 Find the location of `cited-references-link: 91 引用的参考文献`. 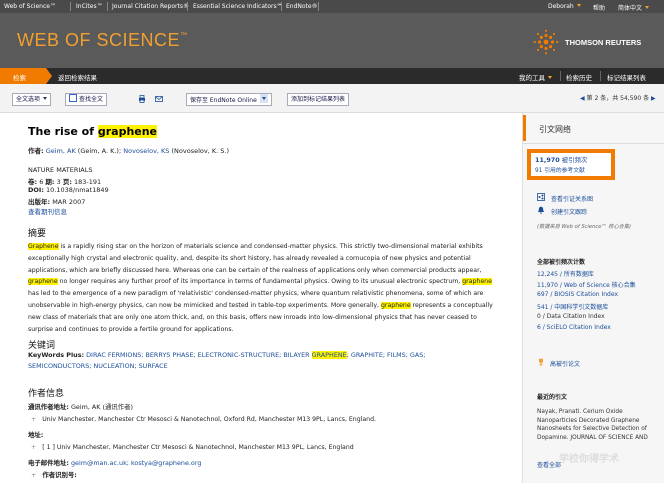

cited-references-link: 91 引用的参考文献 is located at coordinates (560, 169).